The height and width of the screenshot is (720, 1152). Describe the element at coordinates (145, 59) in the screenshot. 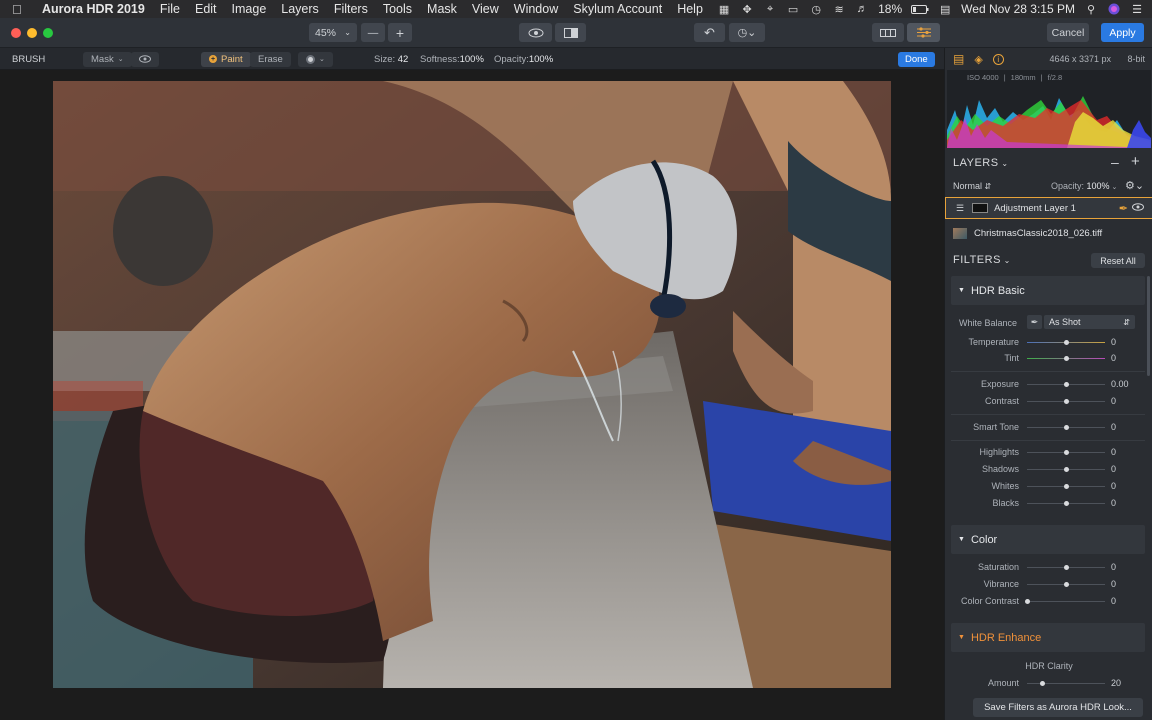

I see `mask-visibility-button` at that location.